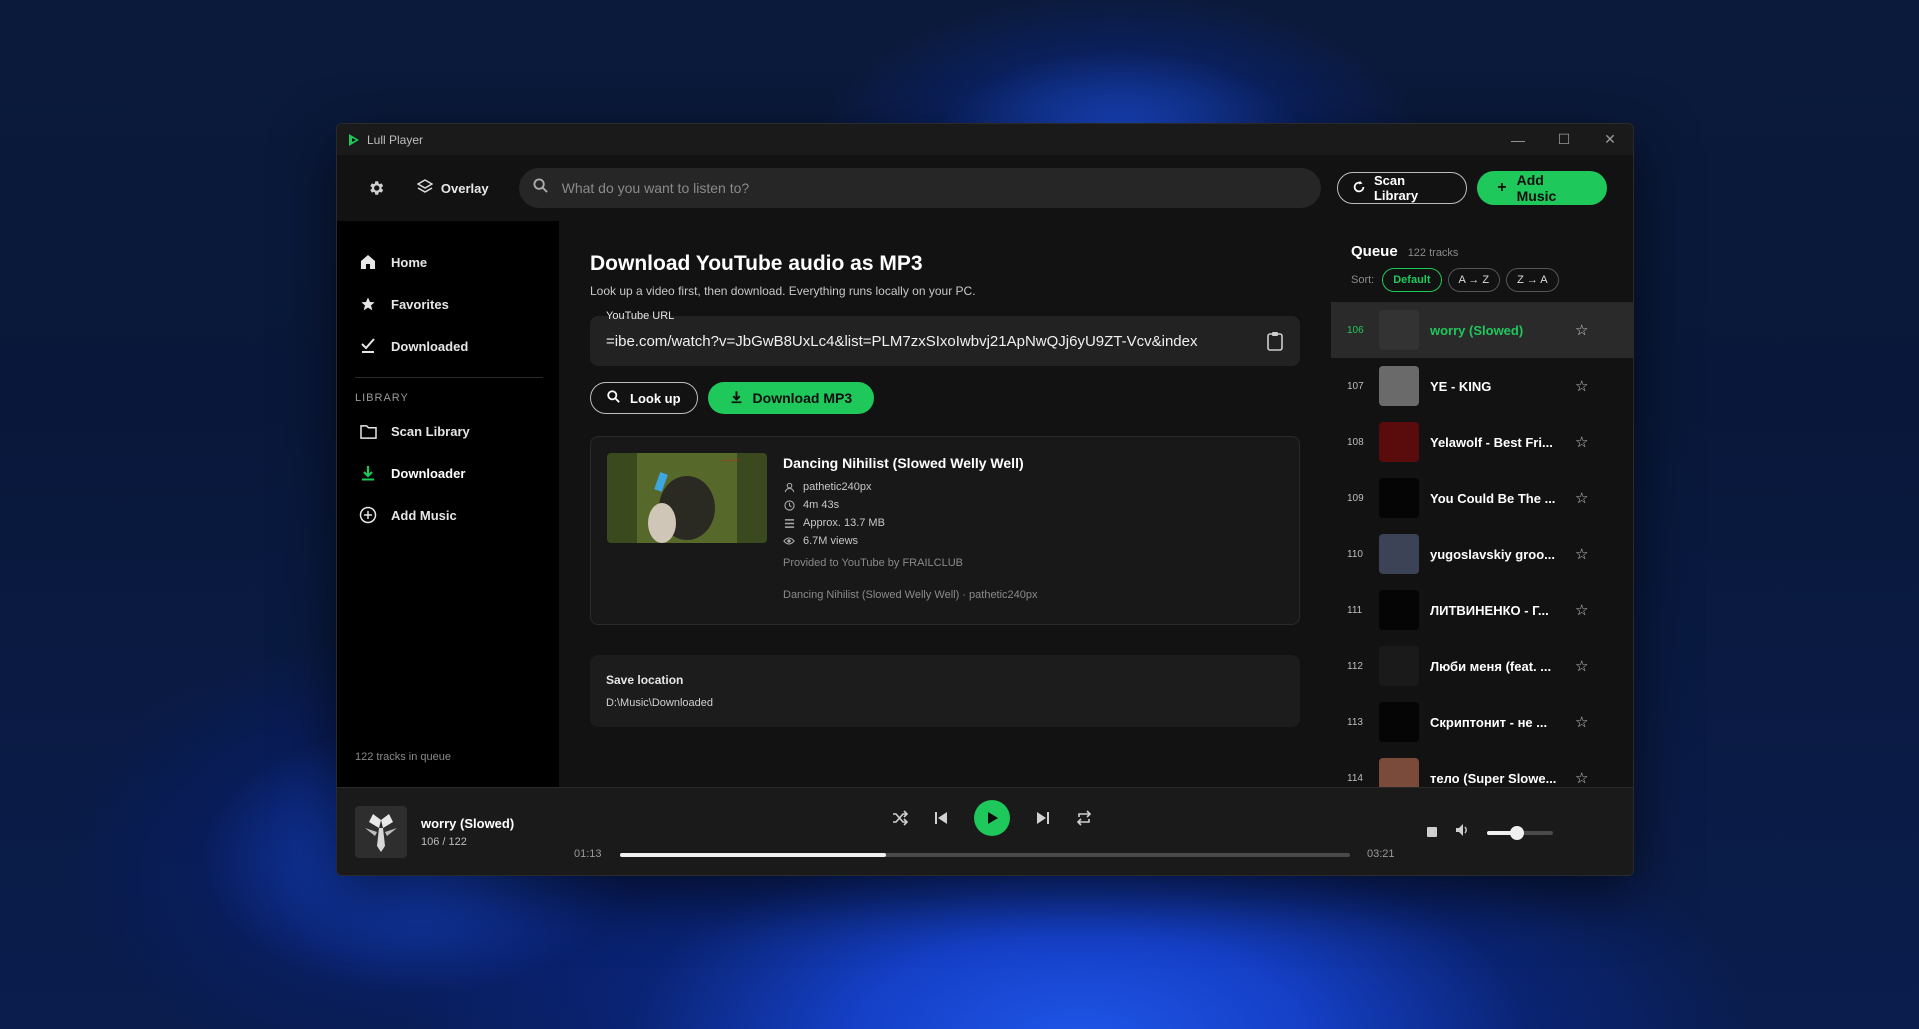 The width and height of the screenshot is (1919, 1029). What do you see at coordinates (945, 691) in the screenshot?
I see `save-location-panel: Save location D:\Music\Downloaded` at bounding box center [945, 691].